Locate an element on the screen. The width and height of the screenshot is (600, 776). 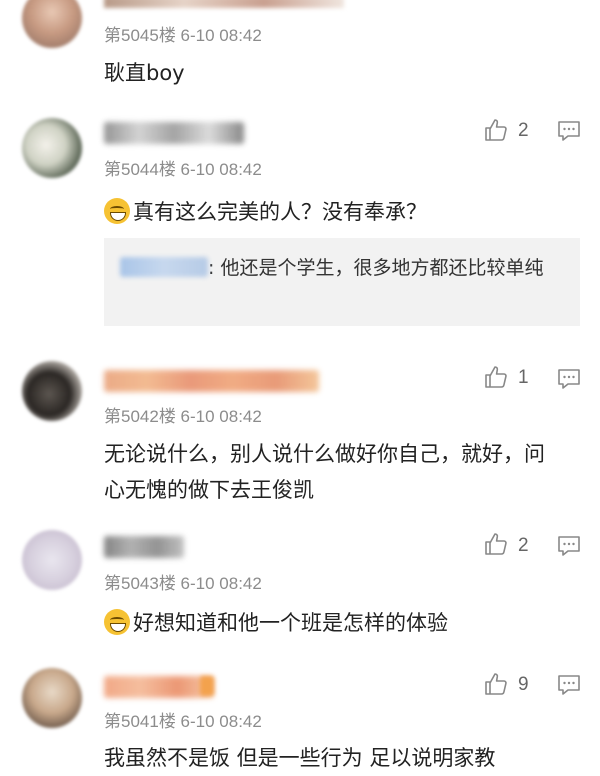
floor-timestamp: 第5043楼 6-10 08:42 is located at coordinates (183, 583).